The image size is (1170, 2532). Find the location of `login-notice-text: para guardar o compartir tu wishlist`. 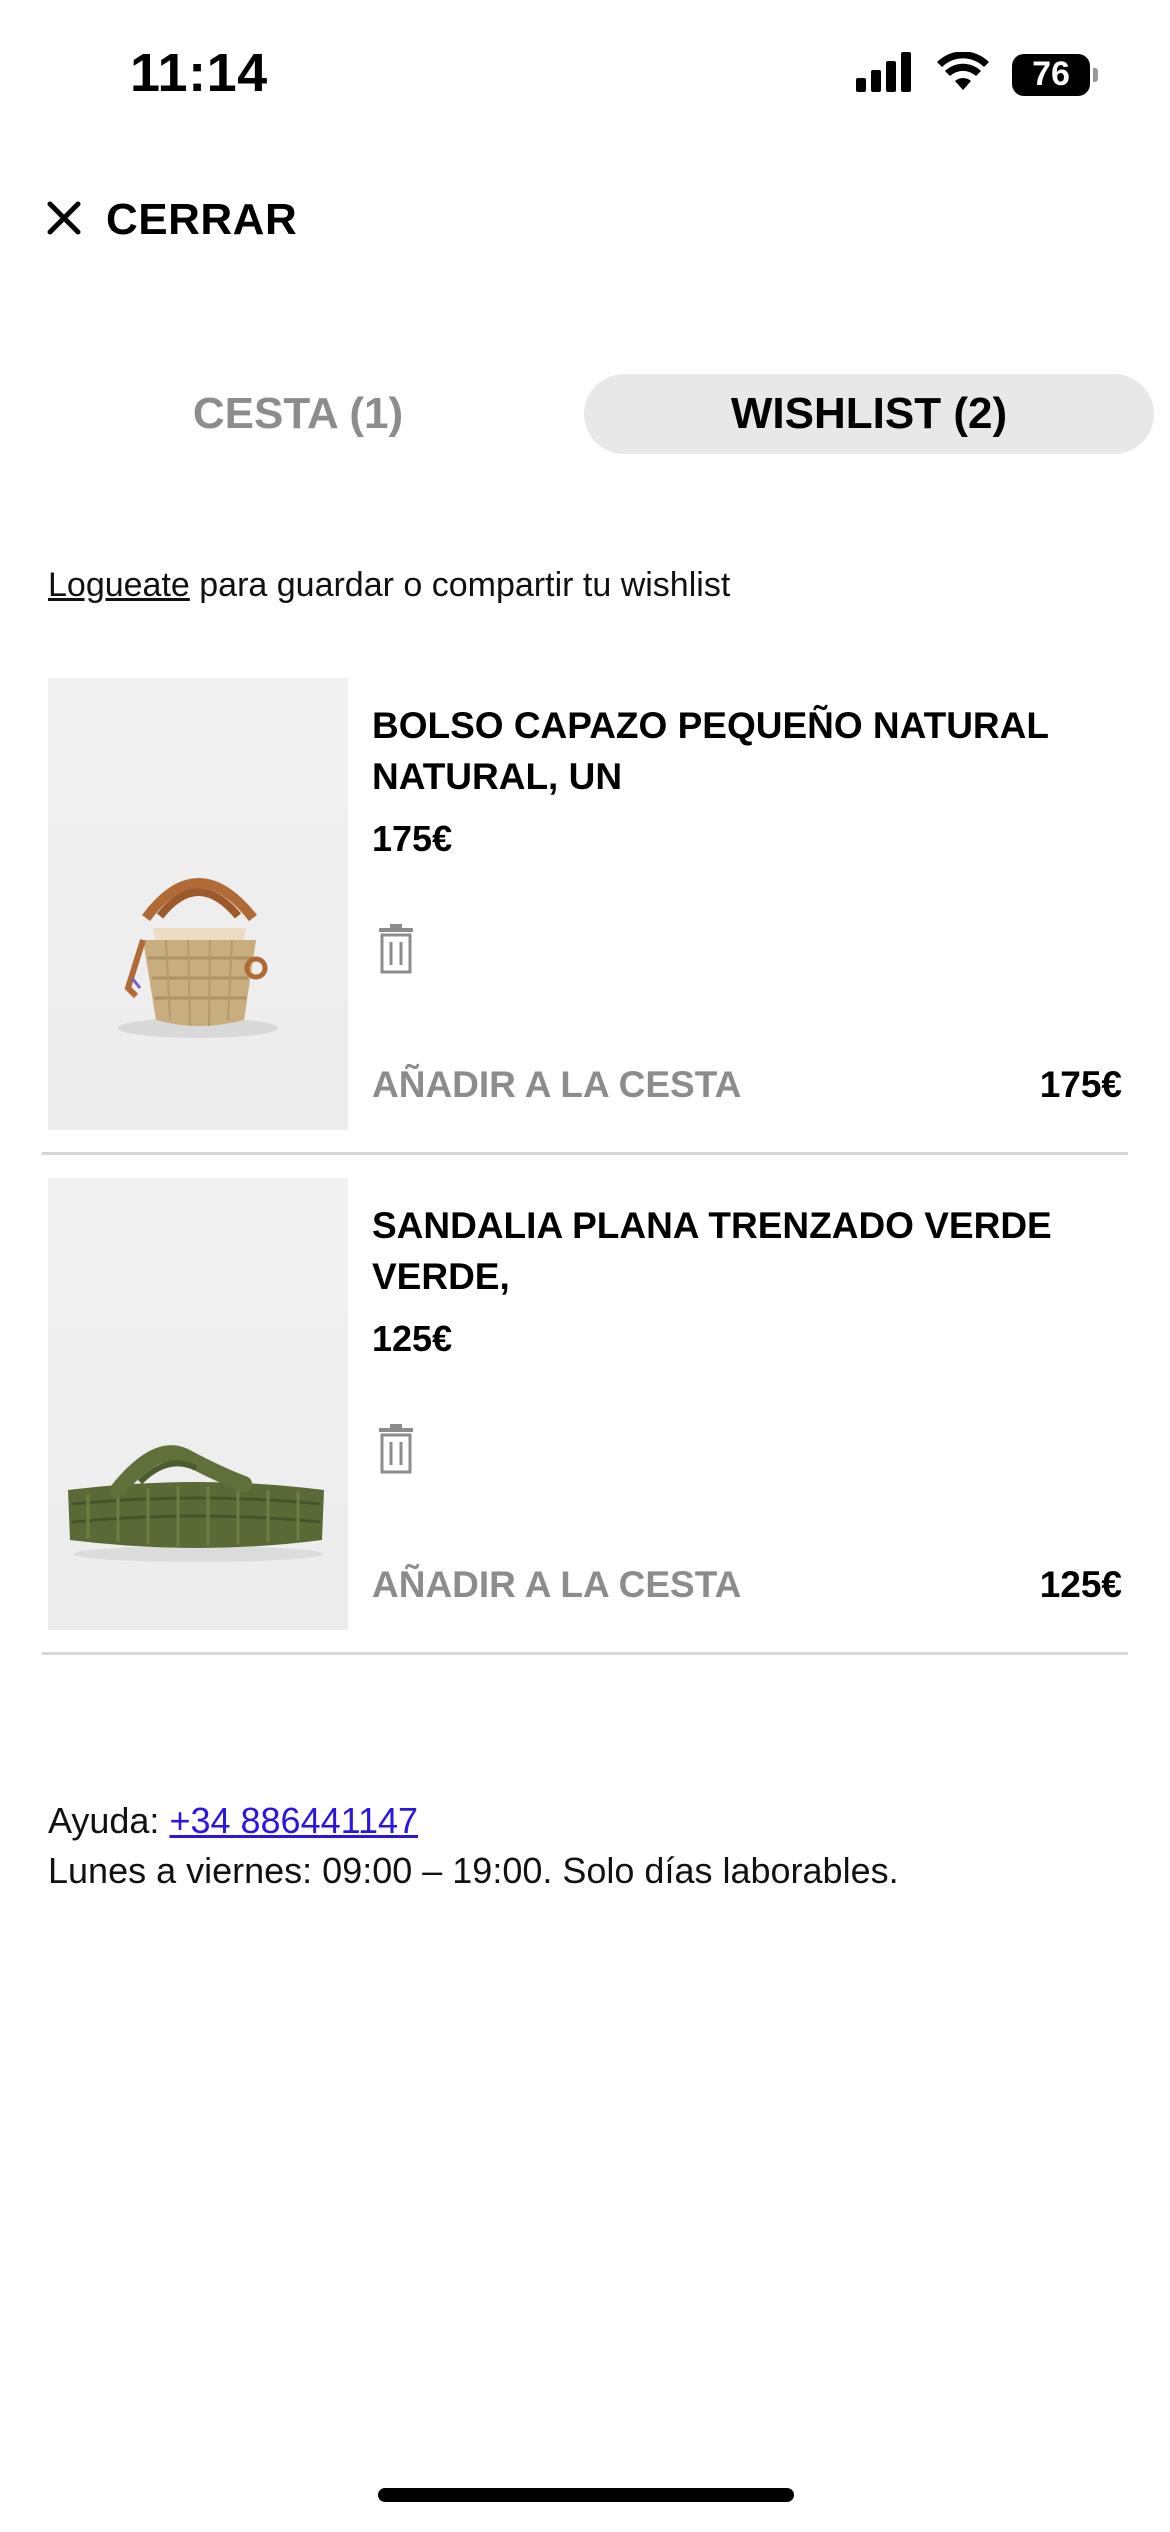

login-notice-text: para guardar o compartir tu wishlist is located at coordinates (460, 585).